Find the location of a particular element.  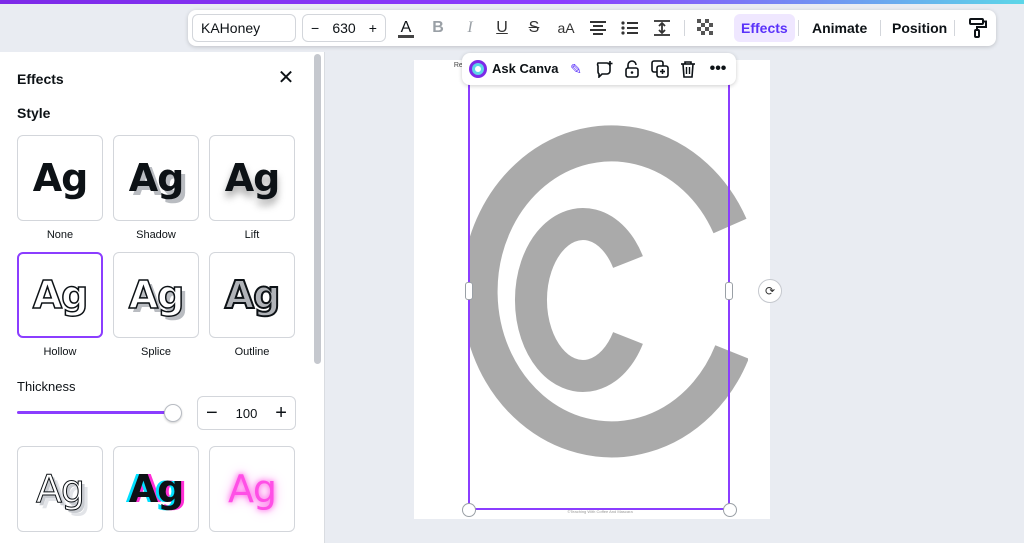

text-color-icon: A is located at coordinates (406, 28).